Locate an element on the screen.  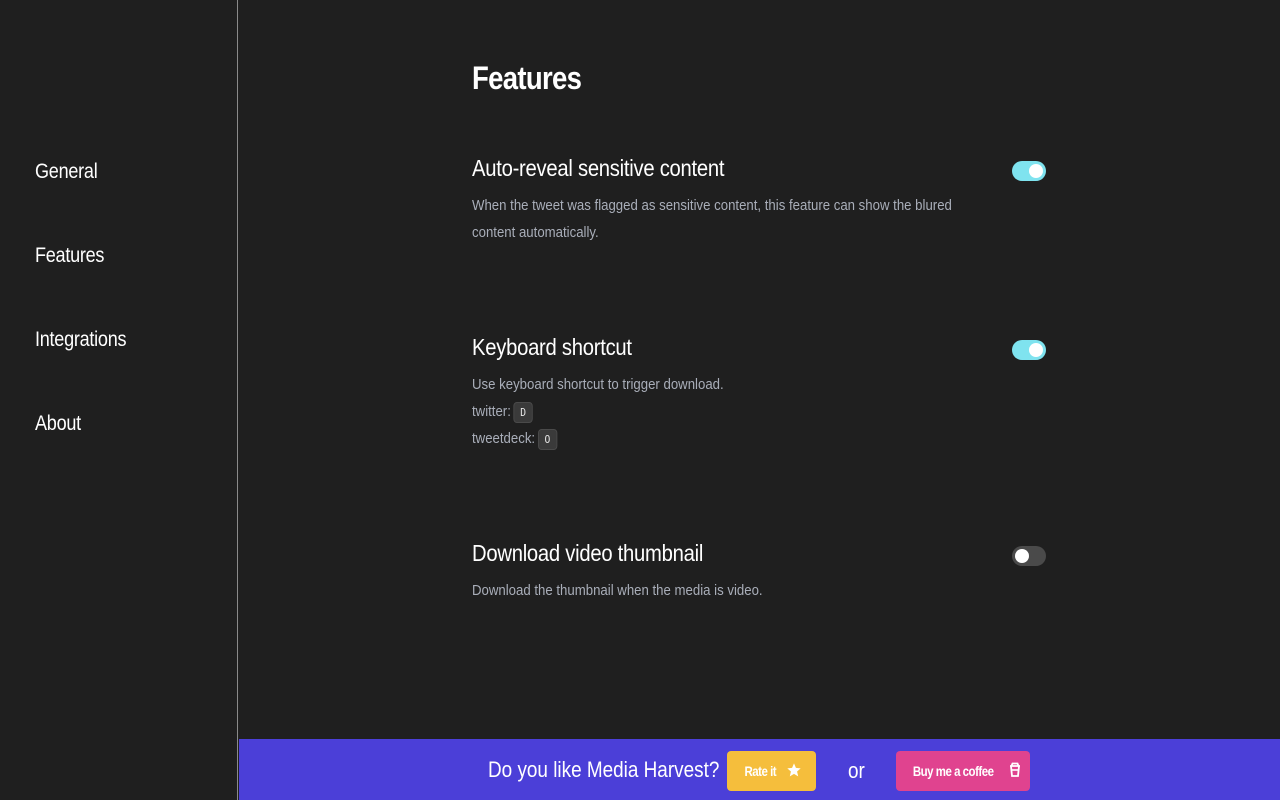
buy-me-a-coffee-label: Buy me a coffee is located at coordinates (953, 771).